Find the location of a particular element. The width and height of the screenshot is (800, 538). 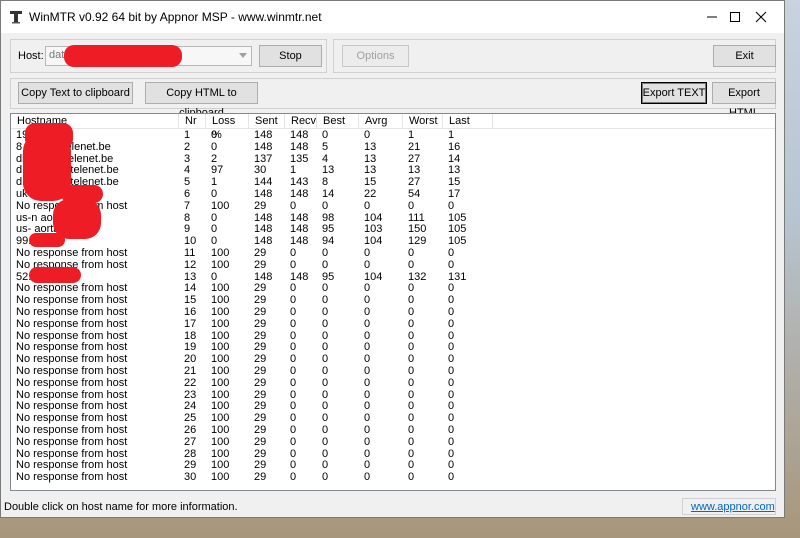

table-row: No response from host 20 100 29 0 0 0 0 0 is located at coordinates (393, 359).